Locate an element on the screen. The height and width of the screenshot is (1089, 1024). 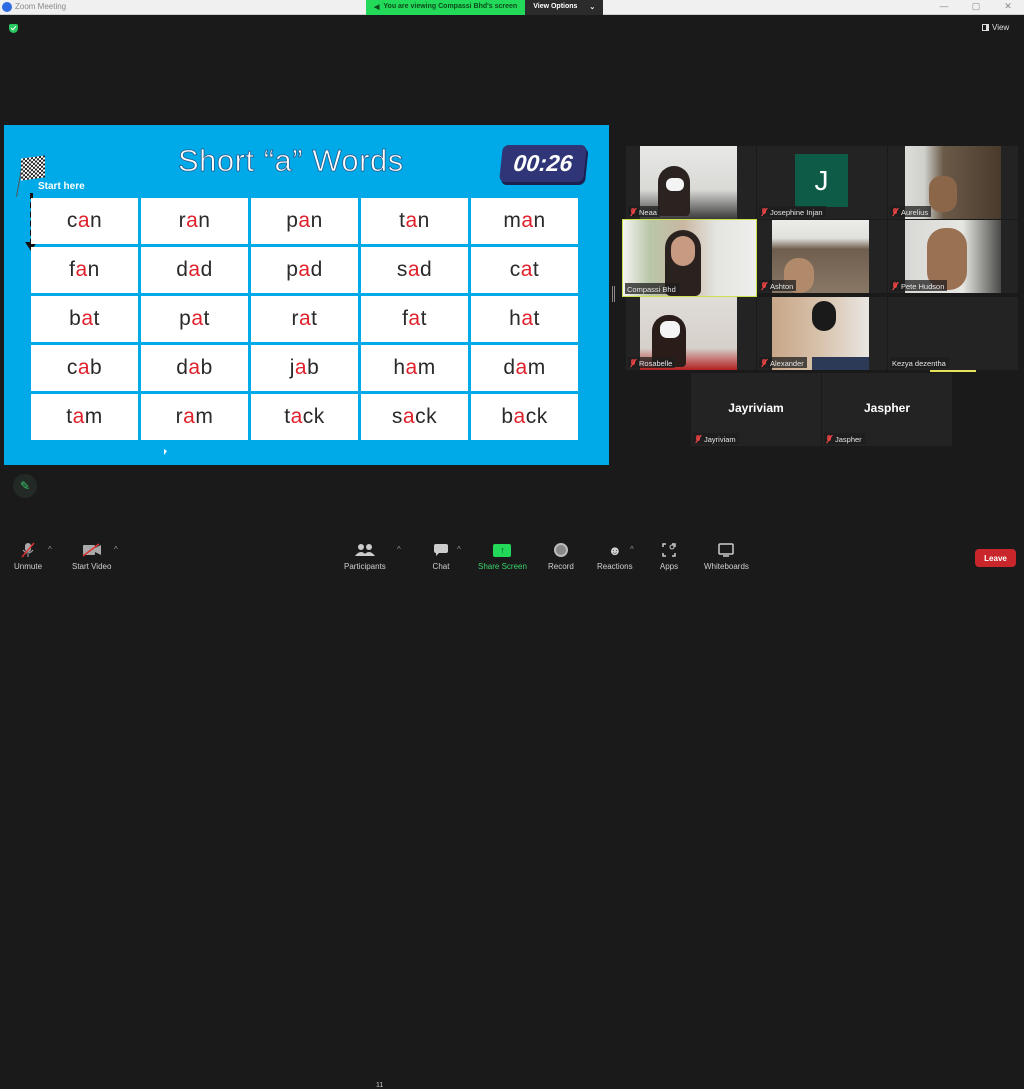
word-card: rat is located at coordinates (304, 319).